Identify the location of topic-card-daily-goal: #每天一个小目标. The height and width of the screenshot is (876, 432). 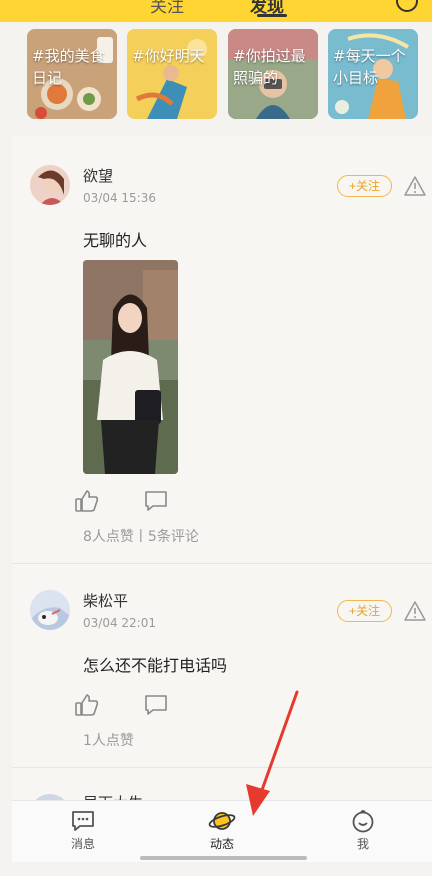
(373, 74).